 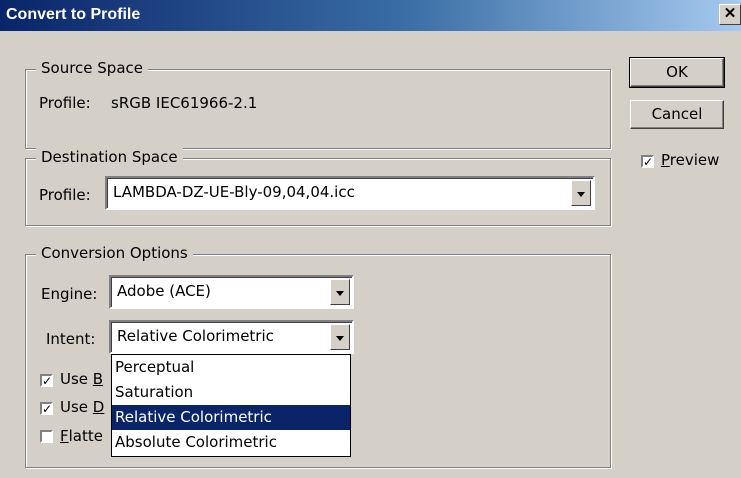 What do you see at coordinates (647, 161) in the screenshot?
I see `preview-checkbox: ✓` at bounding box center [647, 161].